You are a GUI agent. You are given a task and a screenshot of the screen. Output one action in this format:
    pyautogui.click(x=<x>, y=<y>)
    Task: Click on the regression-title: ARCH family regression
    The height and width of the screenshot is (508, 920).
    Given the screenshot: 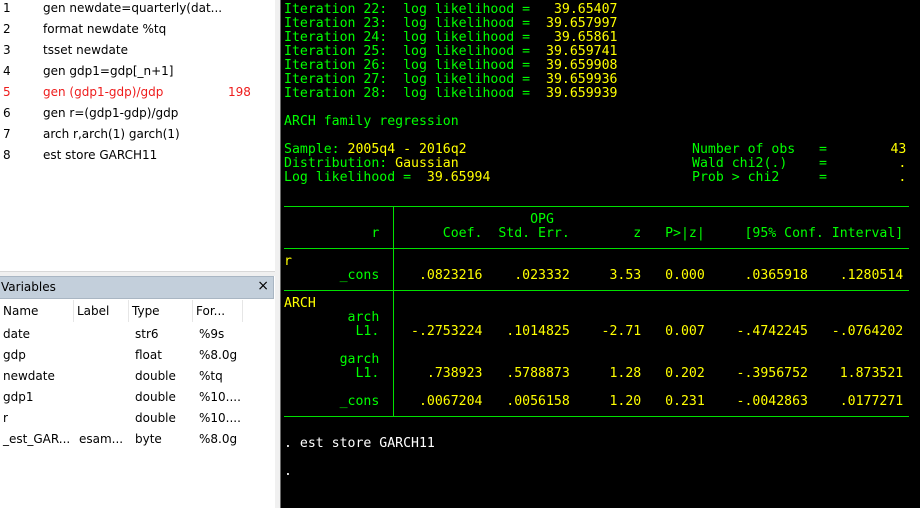 What is the action you would take?
    pyautogui.click(x=371, y=121)
    